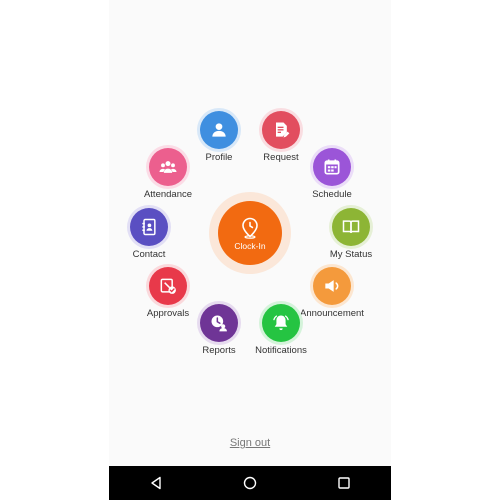  What do you see at coordinates (250, 443) in the screenshot?
I see `sign-out-link: Sign out` at bounding box center [250, 443].